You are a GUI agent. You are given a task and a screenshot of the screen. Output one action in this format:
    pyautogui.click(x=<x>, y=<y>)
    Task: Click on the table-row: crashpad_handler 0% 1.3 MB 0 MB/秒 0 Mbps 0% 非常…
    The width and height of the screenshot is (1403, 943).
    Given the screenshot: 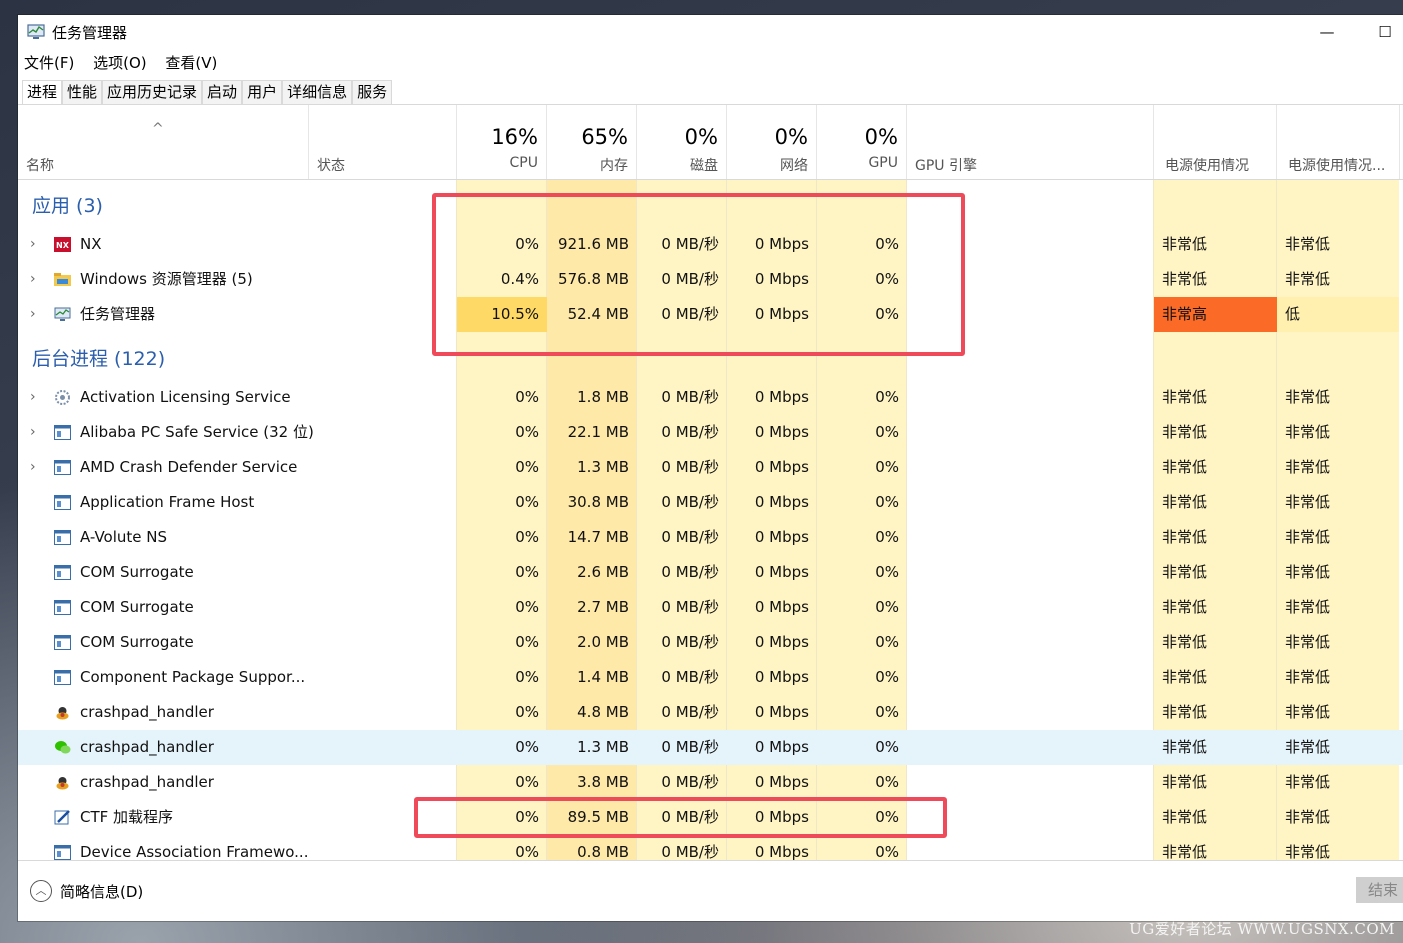 What is the action you would take?
    pyautogui.click(x=710, y=747)
    